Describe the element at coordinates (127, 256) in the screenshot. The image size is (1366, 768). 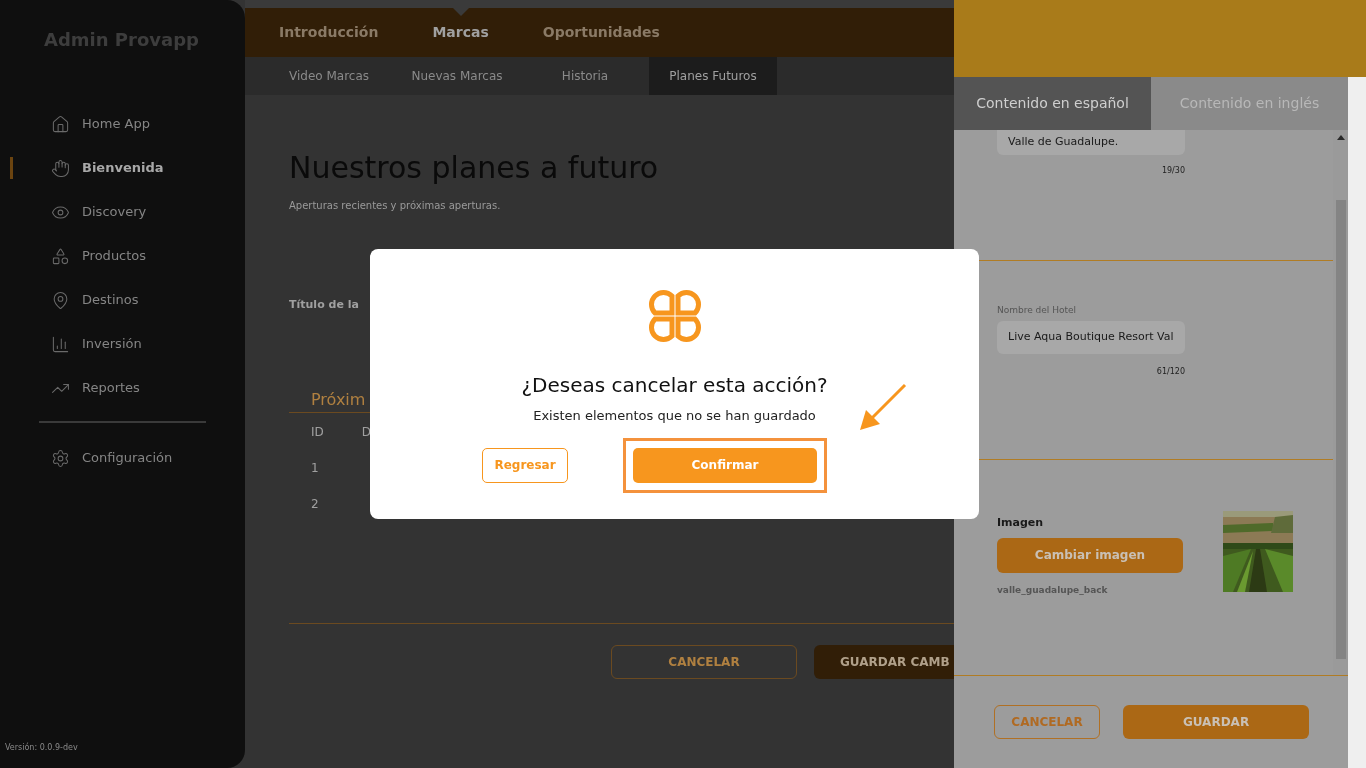
I see `sidebar-item: Productos` at that location.